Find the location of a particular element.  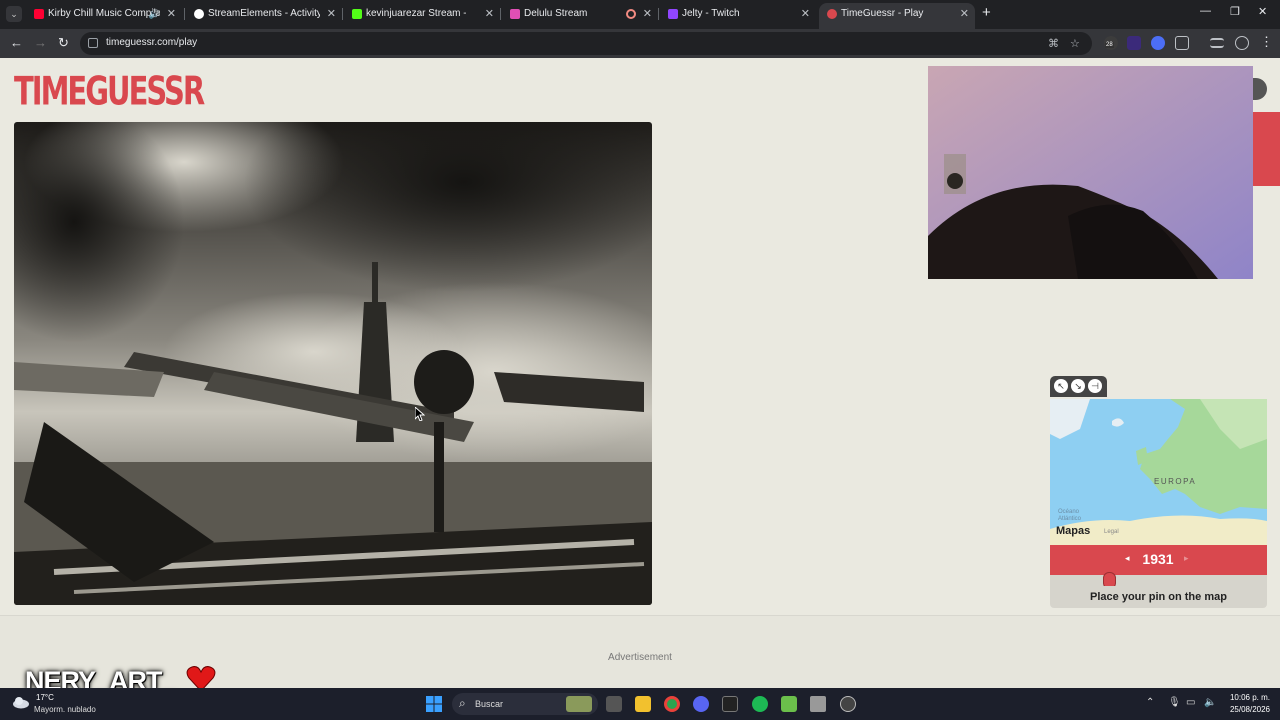

side-tab-red is located at coordinates (1266, 149).